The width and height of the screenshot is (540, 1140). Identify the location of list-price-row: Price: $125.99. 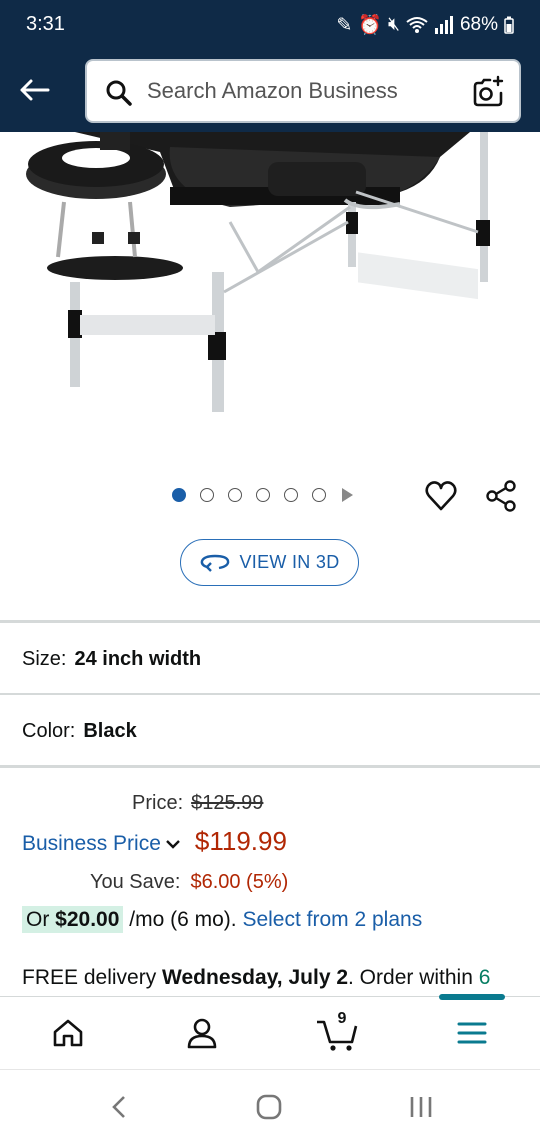
(197, 803).